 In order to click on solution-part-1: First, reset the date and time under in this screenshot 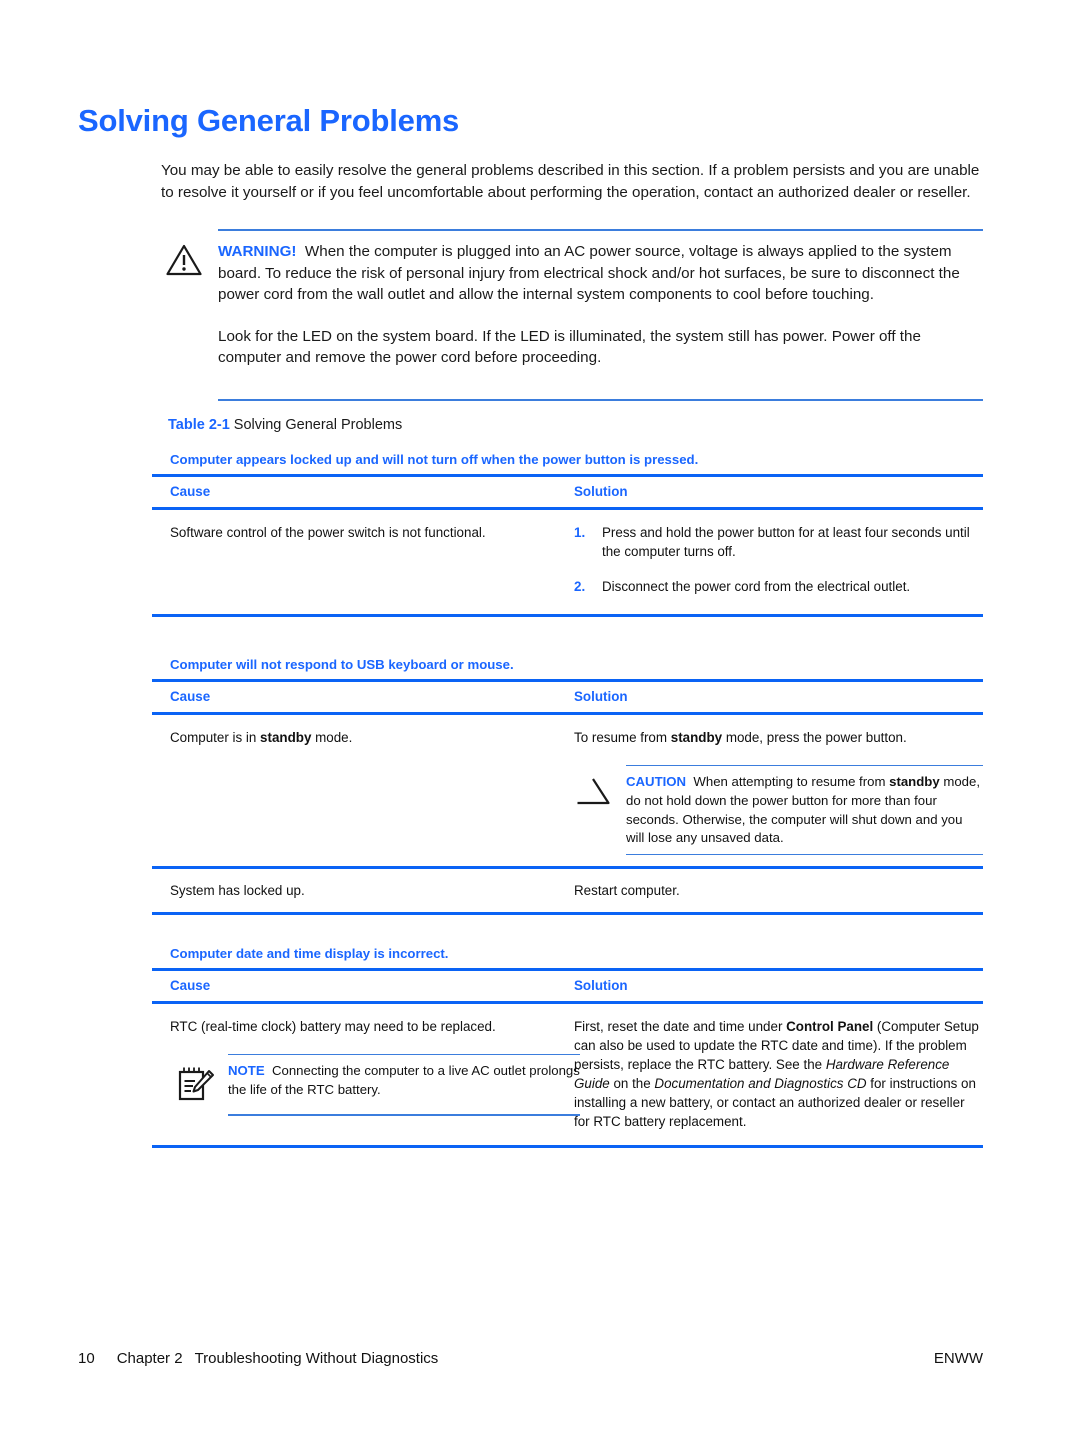, I will do `click(680, 1026)`.